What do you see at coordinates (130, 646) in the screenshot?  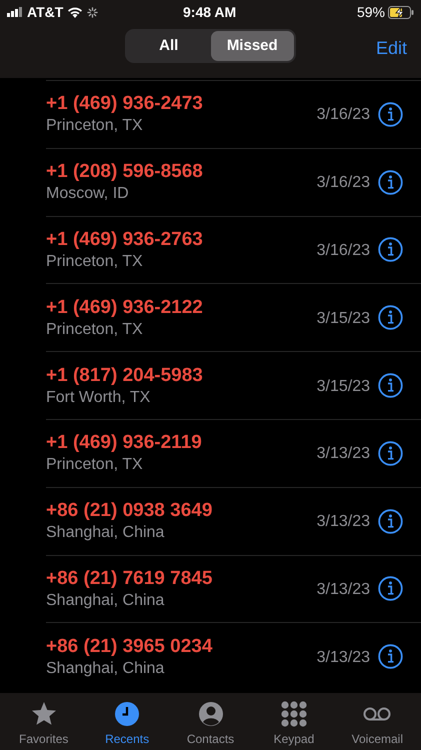 I see `phone-number: +86 (21) 3965 0234` at bounding box center [130, 646].